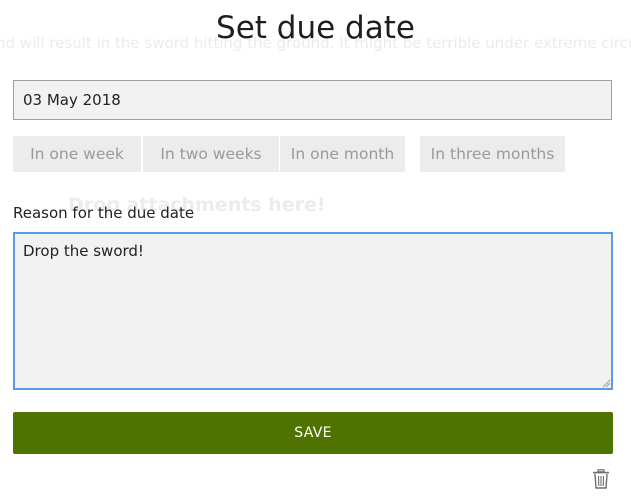 The image size is (631, 502). I want to click on due-date-input, so click(312, 100).